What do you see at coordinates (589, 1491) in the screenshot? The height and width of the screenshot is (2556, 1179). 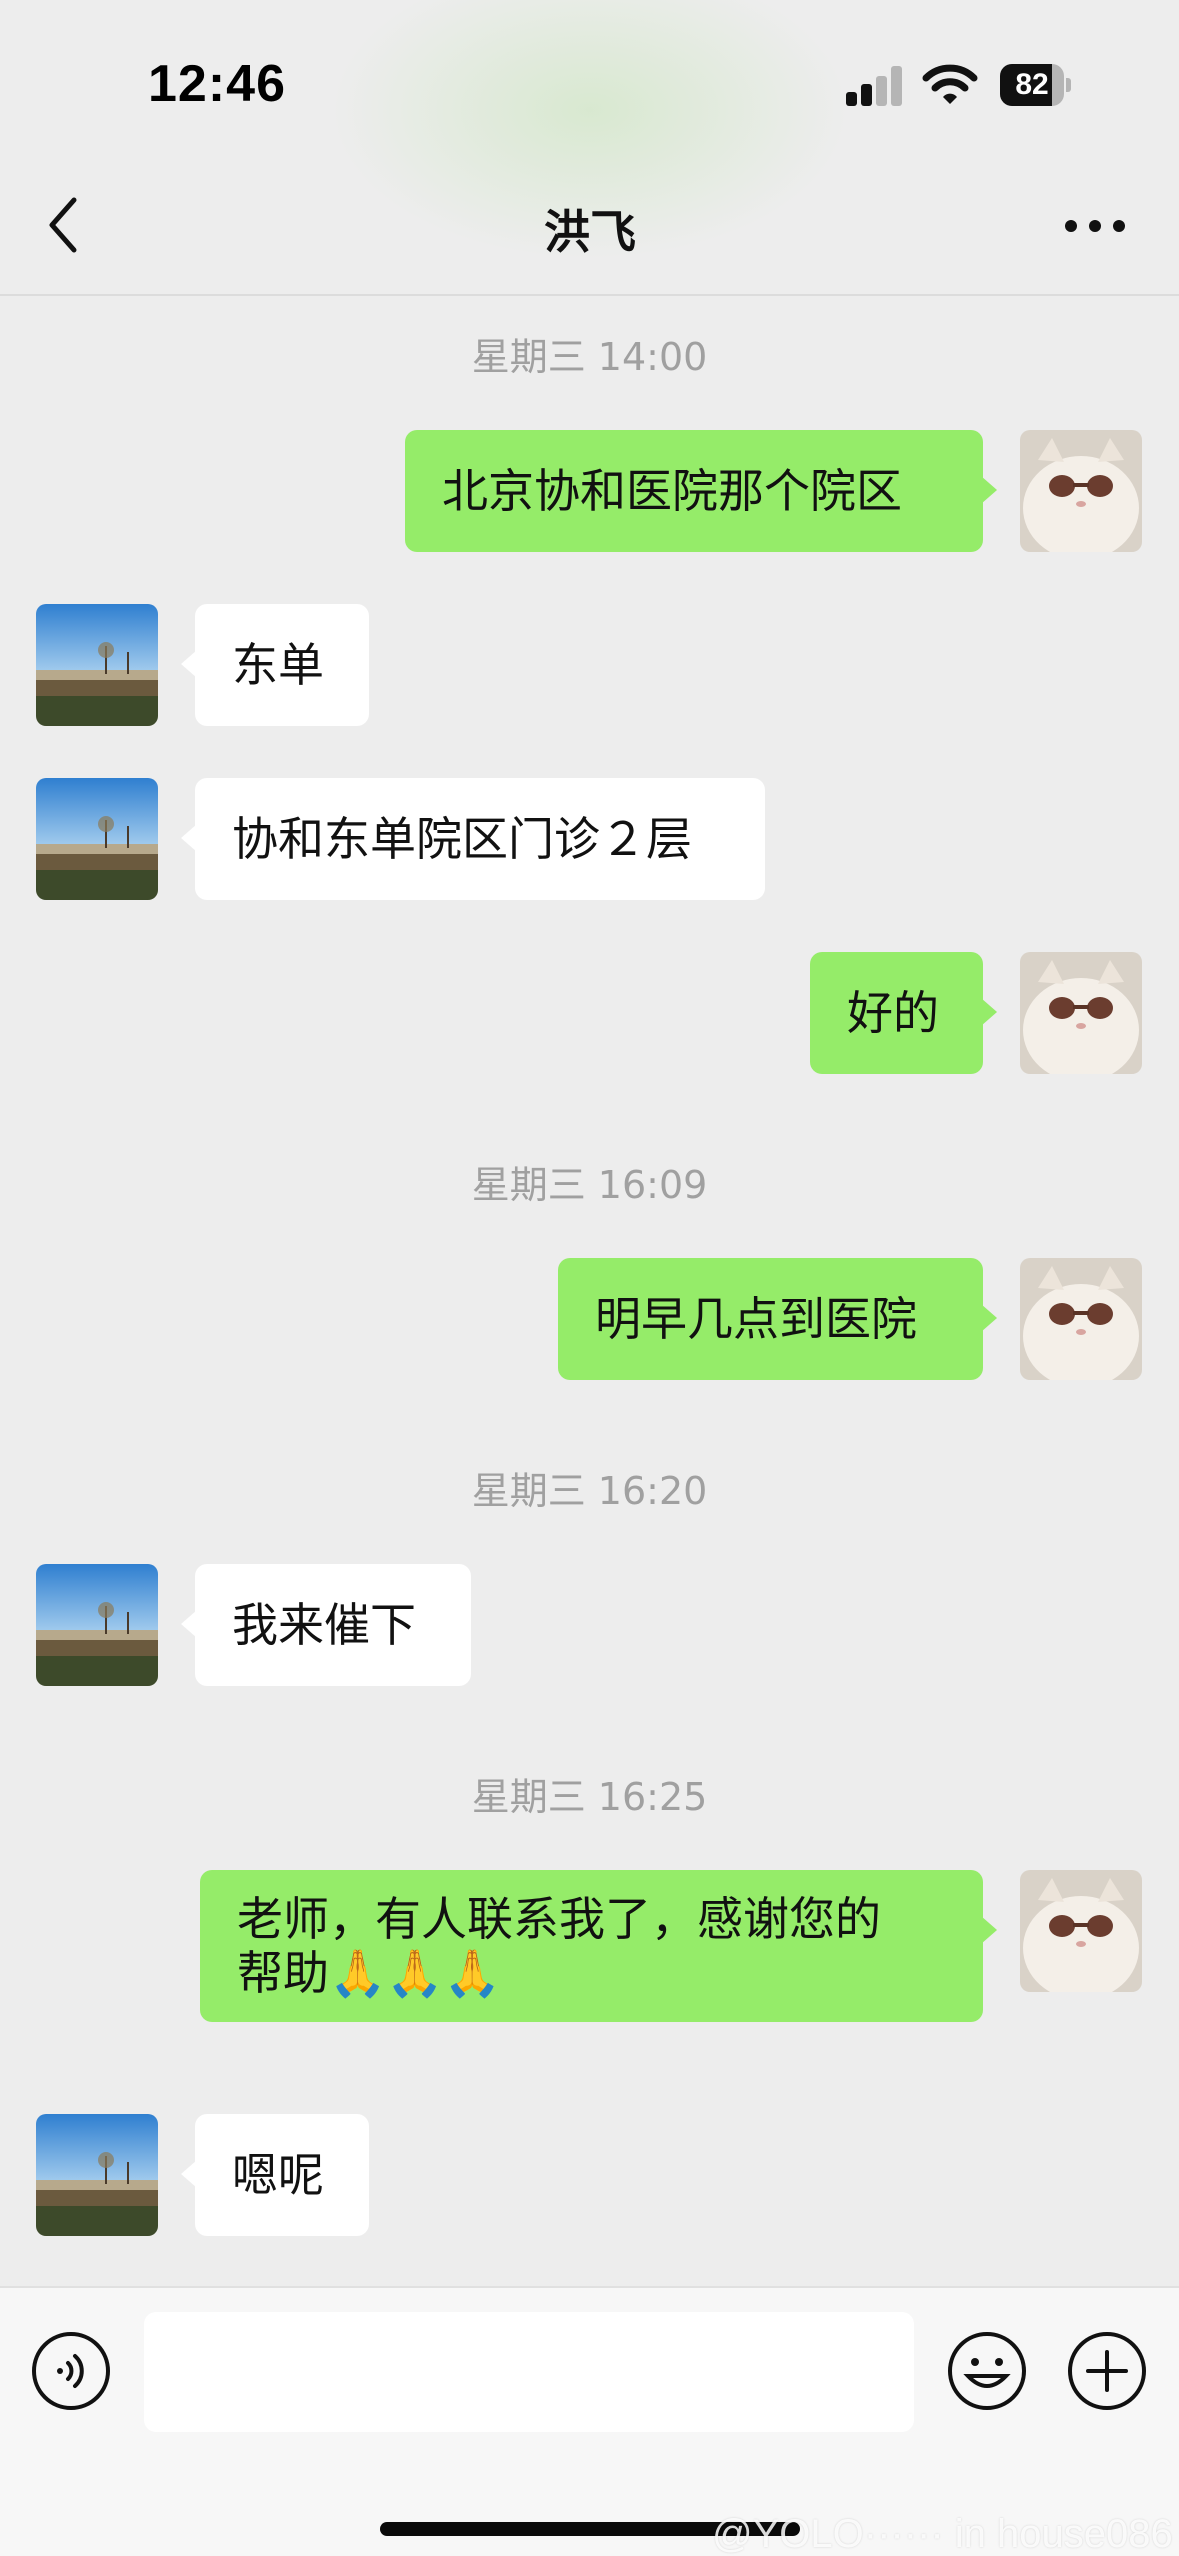 I see `timestamp: 星期三 16:20` at bounding box center [589, 1491].